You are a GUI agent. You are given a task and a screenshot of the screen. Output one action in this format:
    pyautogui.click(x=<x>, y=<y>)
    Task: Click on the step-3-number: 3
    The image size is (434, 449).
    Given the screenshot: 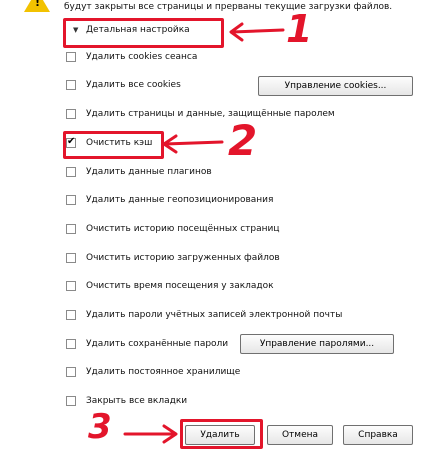 What is the action you would take?
    pyautogui.click(x=100, y=427)
    